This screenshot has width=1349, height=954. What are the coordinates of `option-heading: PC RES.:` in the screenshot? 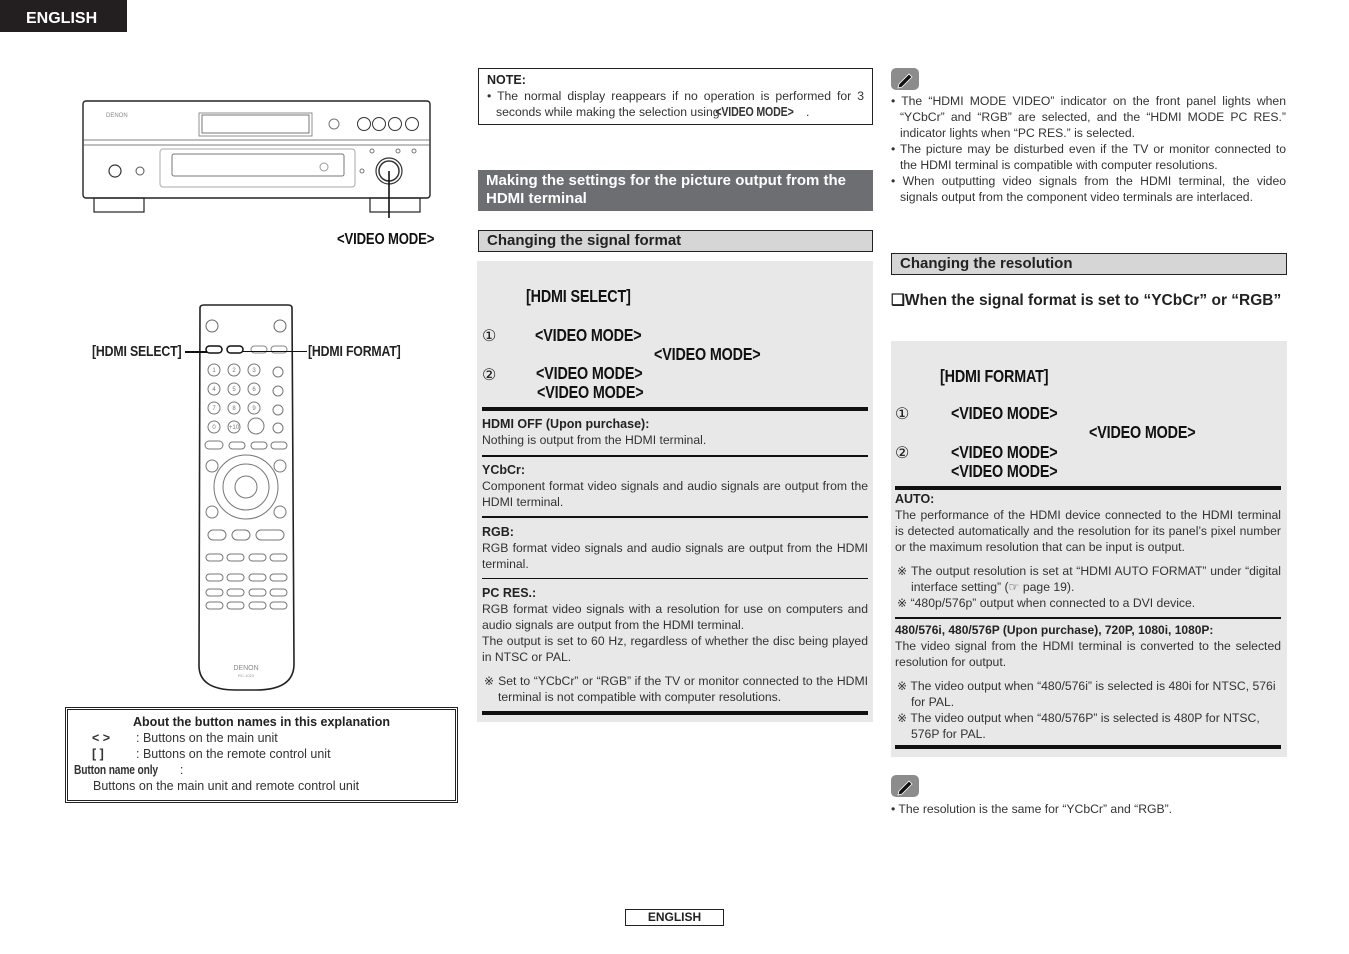 It's located at (509, 593).